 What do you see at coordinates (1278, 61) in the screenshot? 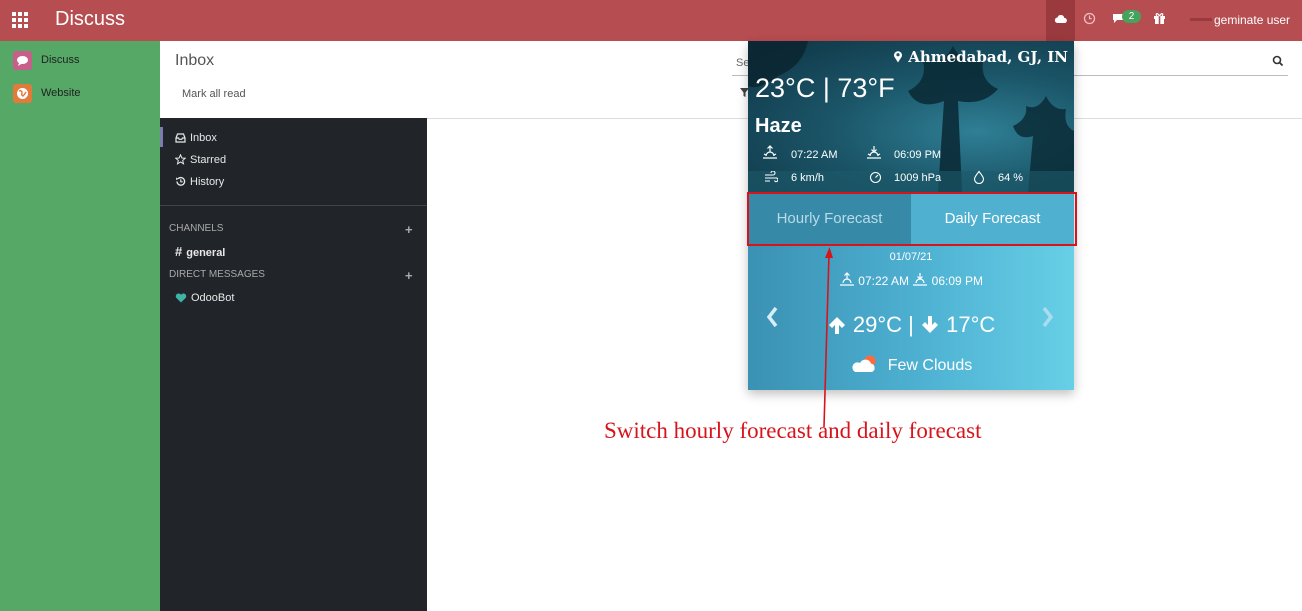
I see `search-icon` at bounding box center [1278, 61].